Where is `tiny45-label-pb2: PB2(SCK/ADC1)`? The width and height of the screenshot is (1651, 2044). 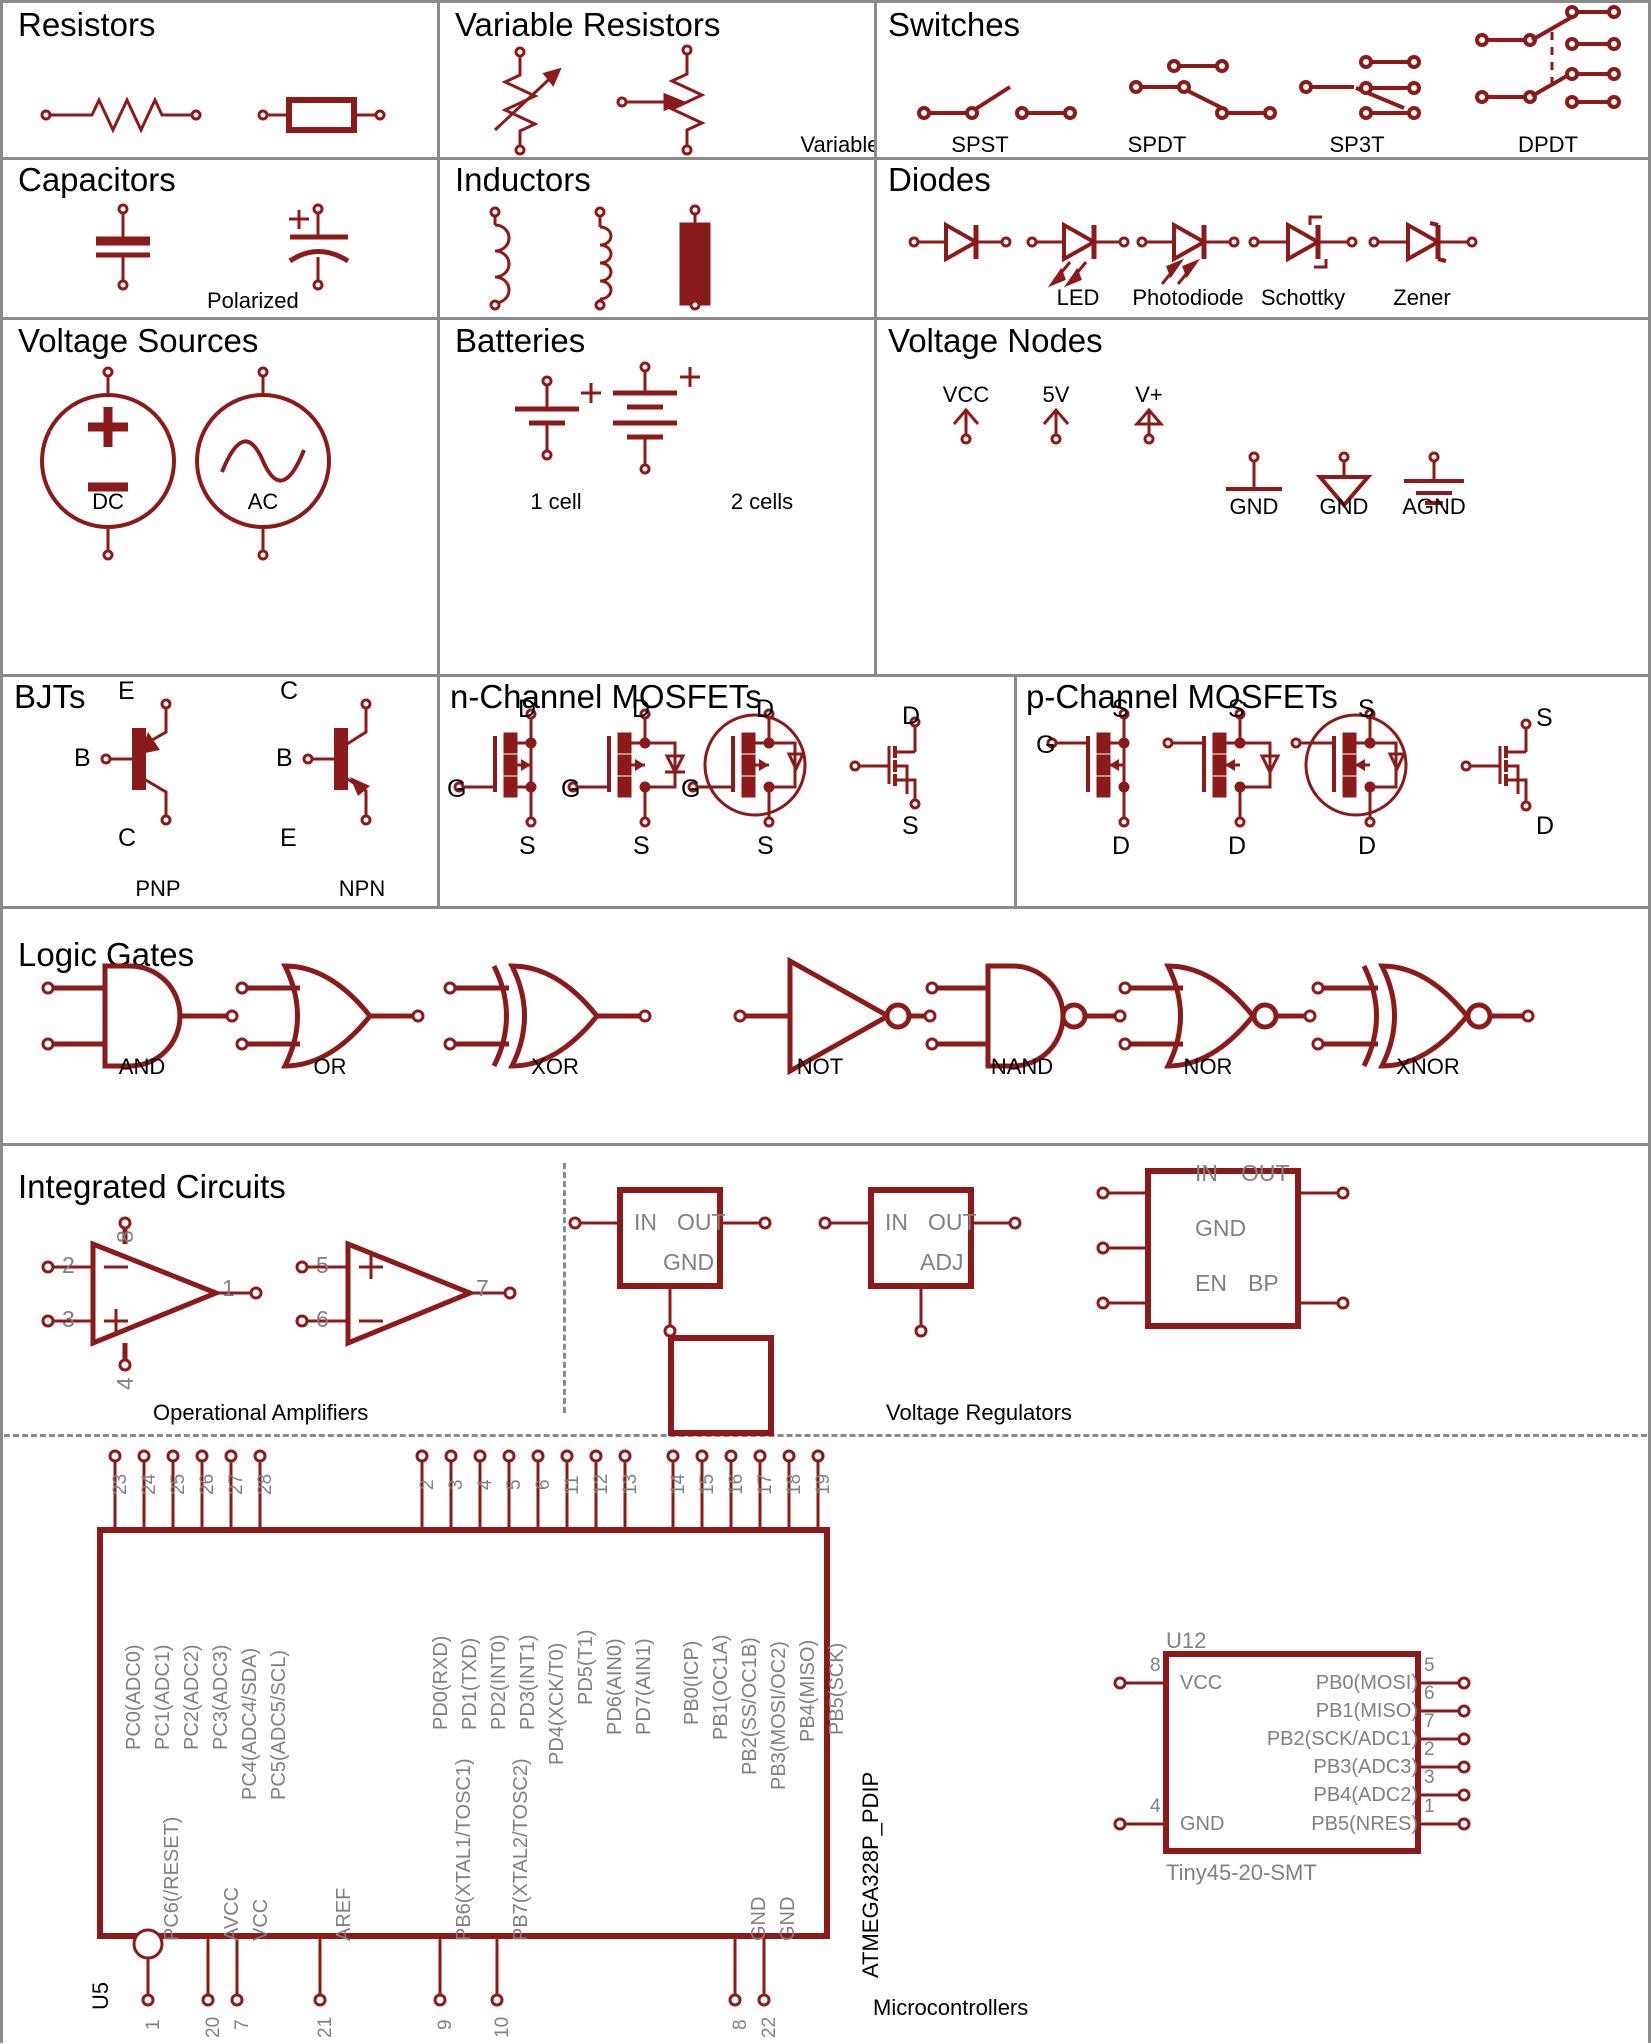
tiny45-label-pb2: PB2(SCK/ADC1) is located at coordinates (1342, 1739).